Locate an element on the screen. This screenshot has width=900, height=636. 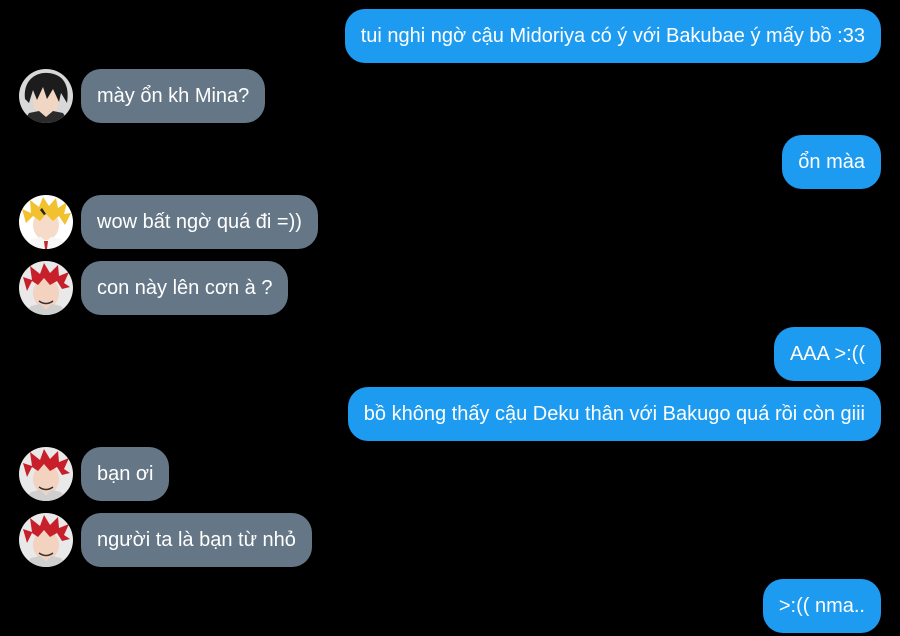
message-bubble-received: wow bất ngờ quá đi =)) is located at coordinates (199, 222).